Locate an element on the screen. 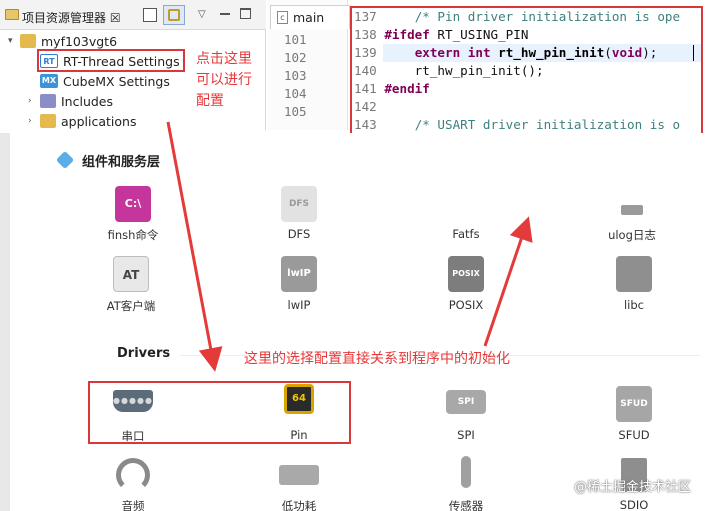 This screenshot has height=511, width=707. arrow-to-drivers is located at coordinates (194, 246).